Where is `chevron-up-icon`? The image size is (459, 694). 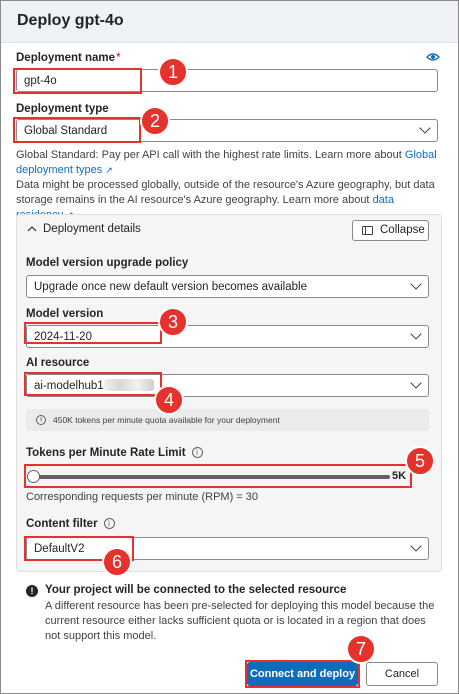 chevron-up-icon is located at coordinates (32, 229).